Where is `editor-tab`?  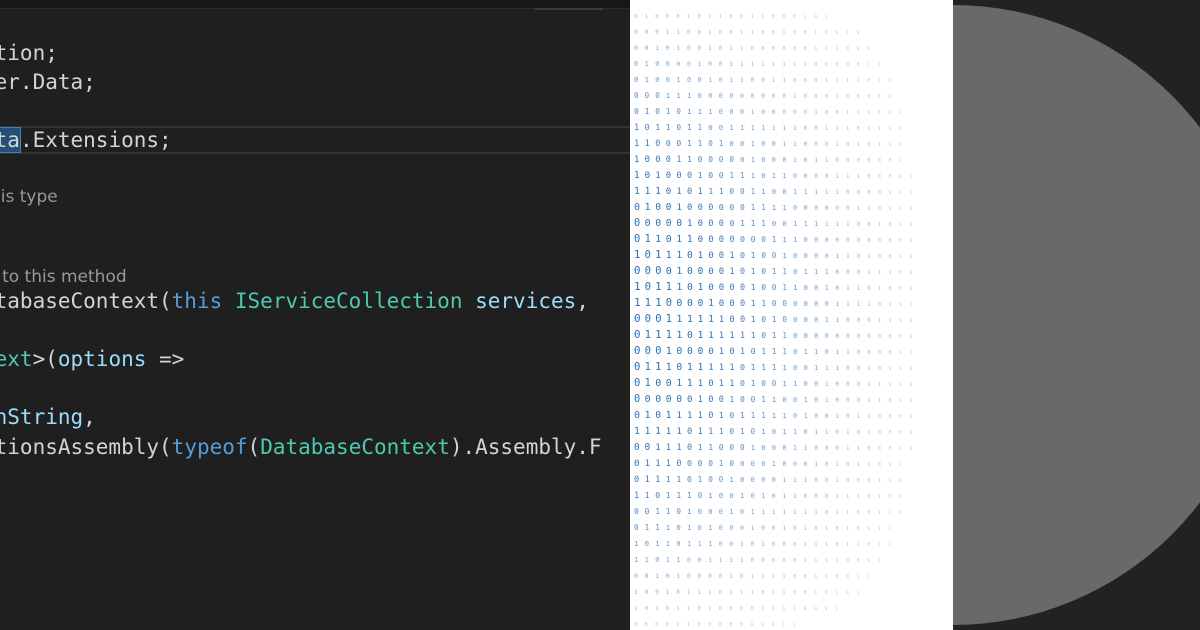
editor-tab is located at coordinates (569, 5).